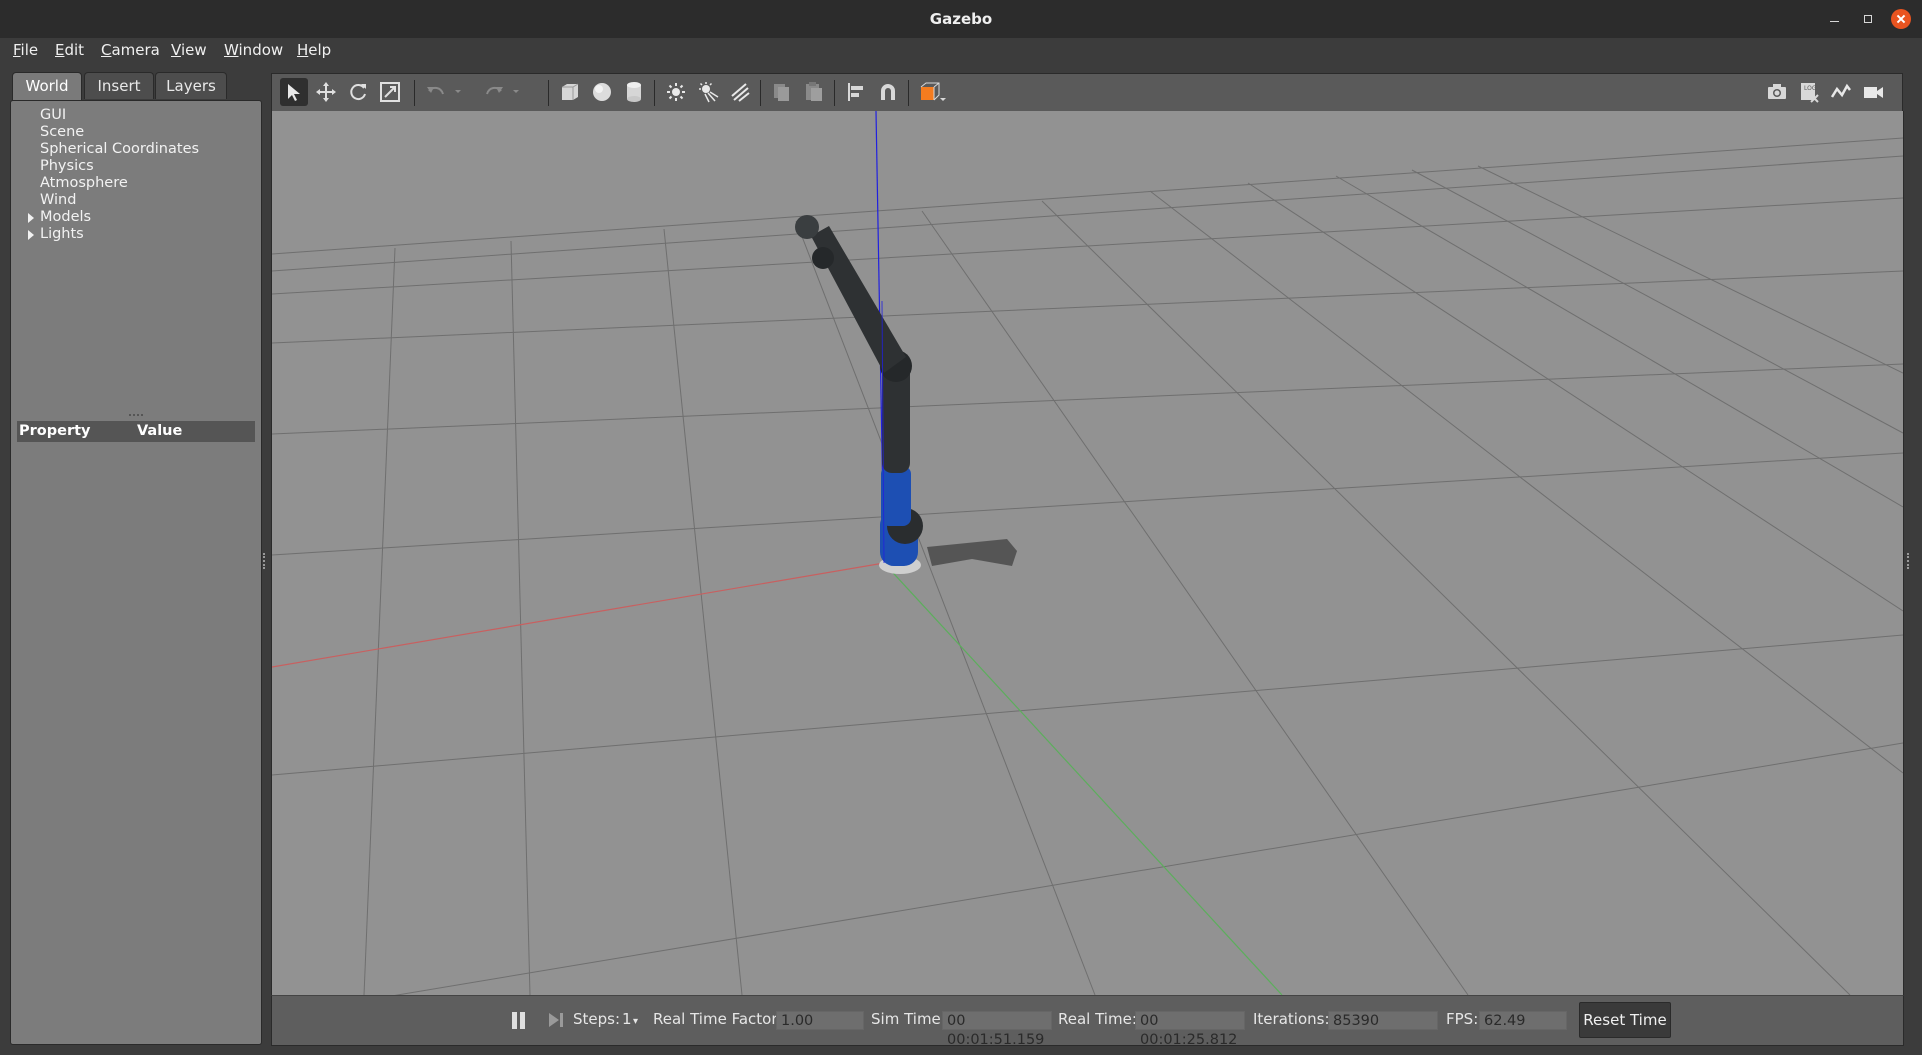 The height and width of the screenshot is (1055, 1922). I want to click on tree-item-label: Lights, so click(62, 234).